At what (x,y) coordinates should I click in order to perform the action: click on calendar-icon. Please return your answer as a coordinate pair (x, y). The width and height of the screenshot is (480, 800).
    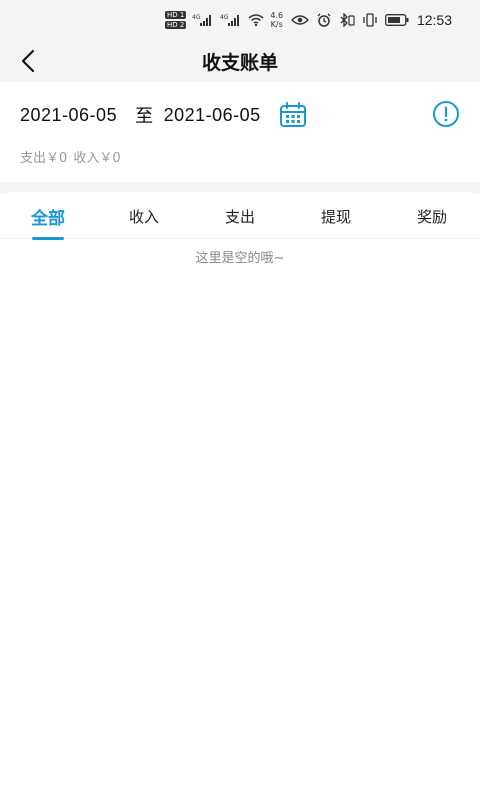
    Looking at the image, I should click on (293, 115).